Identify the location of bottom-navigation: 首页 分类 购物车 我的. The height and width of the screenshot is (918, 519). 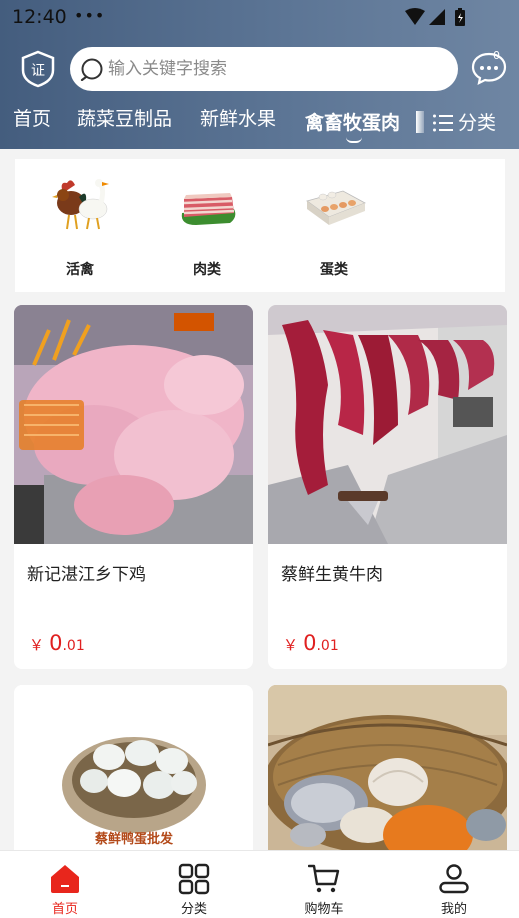
(259, 884).